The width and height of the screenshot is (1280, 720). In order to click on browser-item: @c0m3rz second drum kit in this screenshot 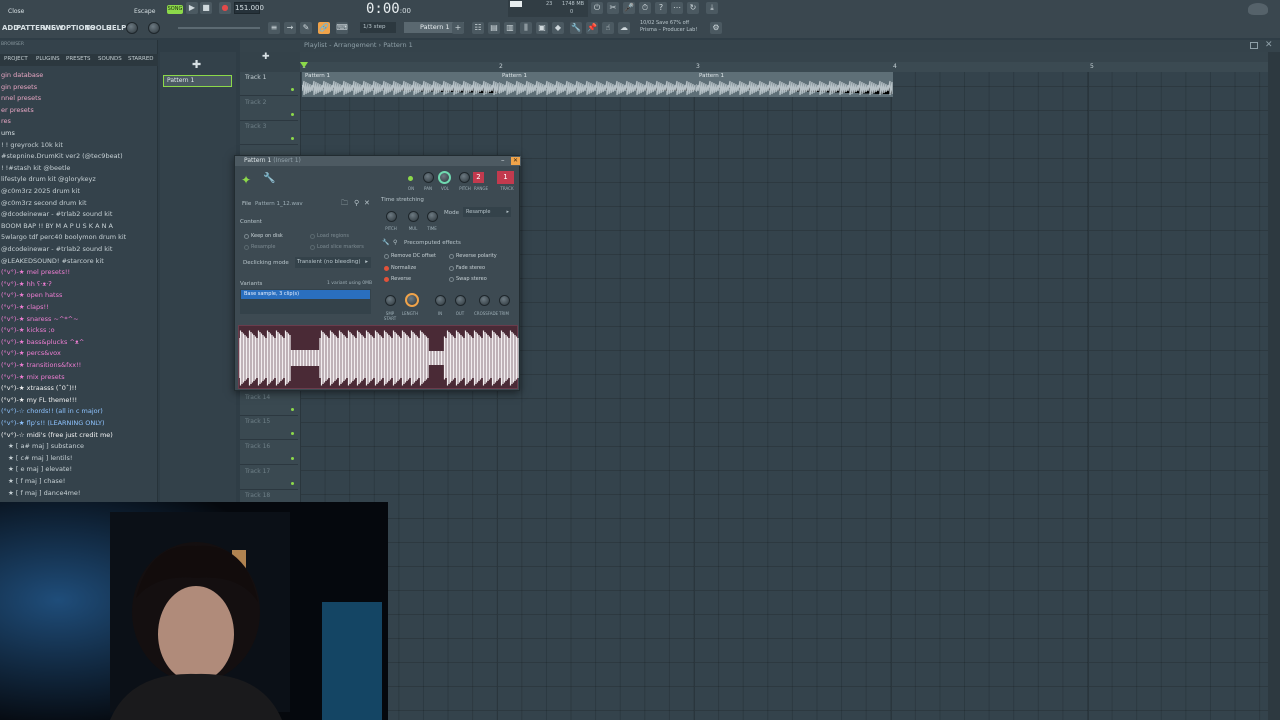, I will do `click(79, 203)`.